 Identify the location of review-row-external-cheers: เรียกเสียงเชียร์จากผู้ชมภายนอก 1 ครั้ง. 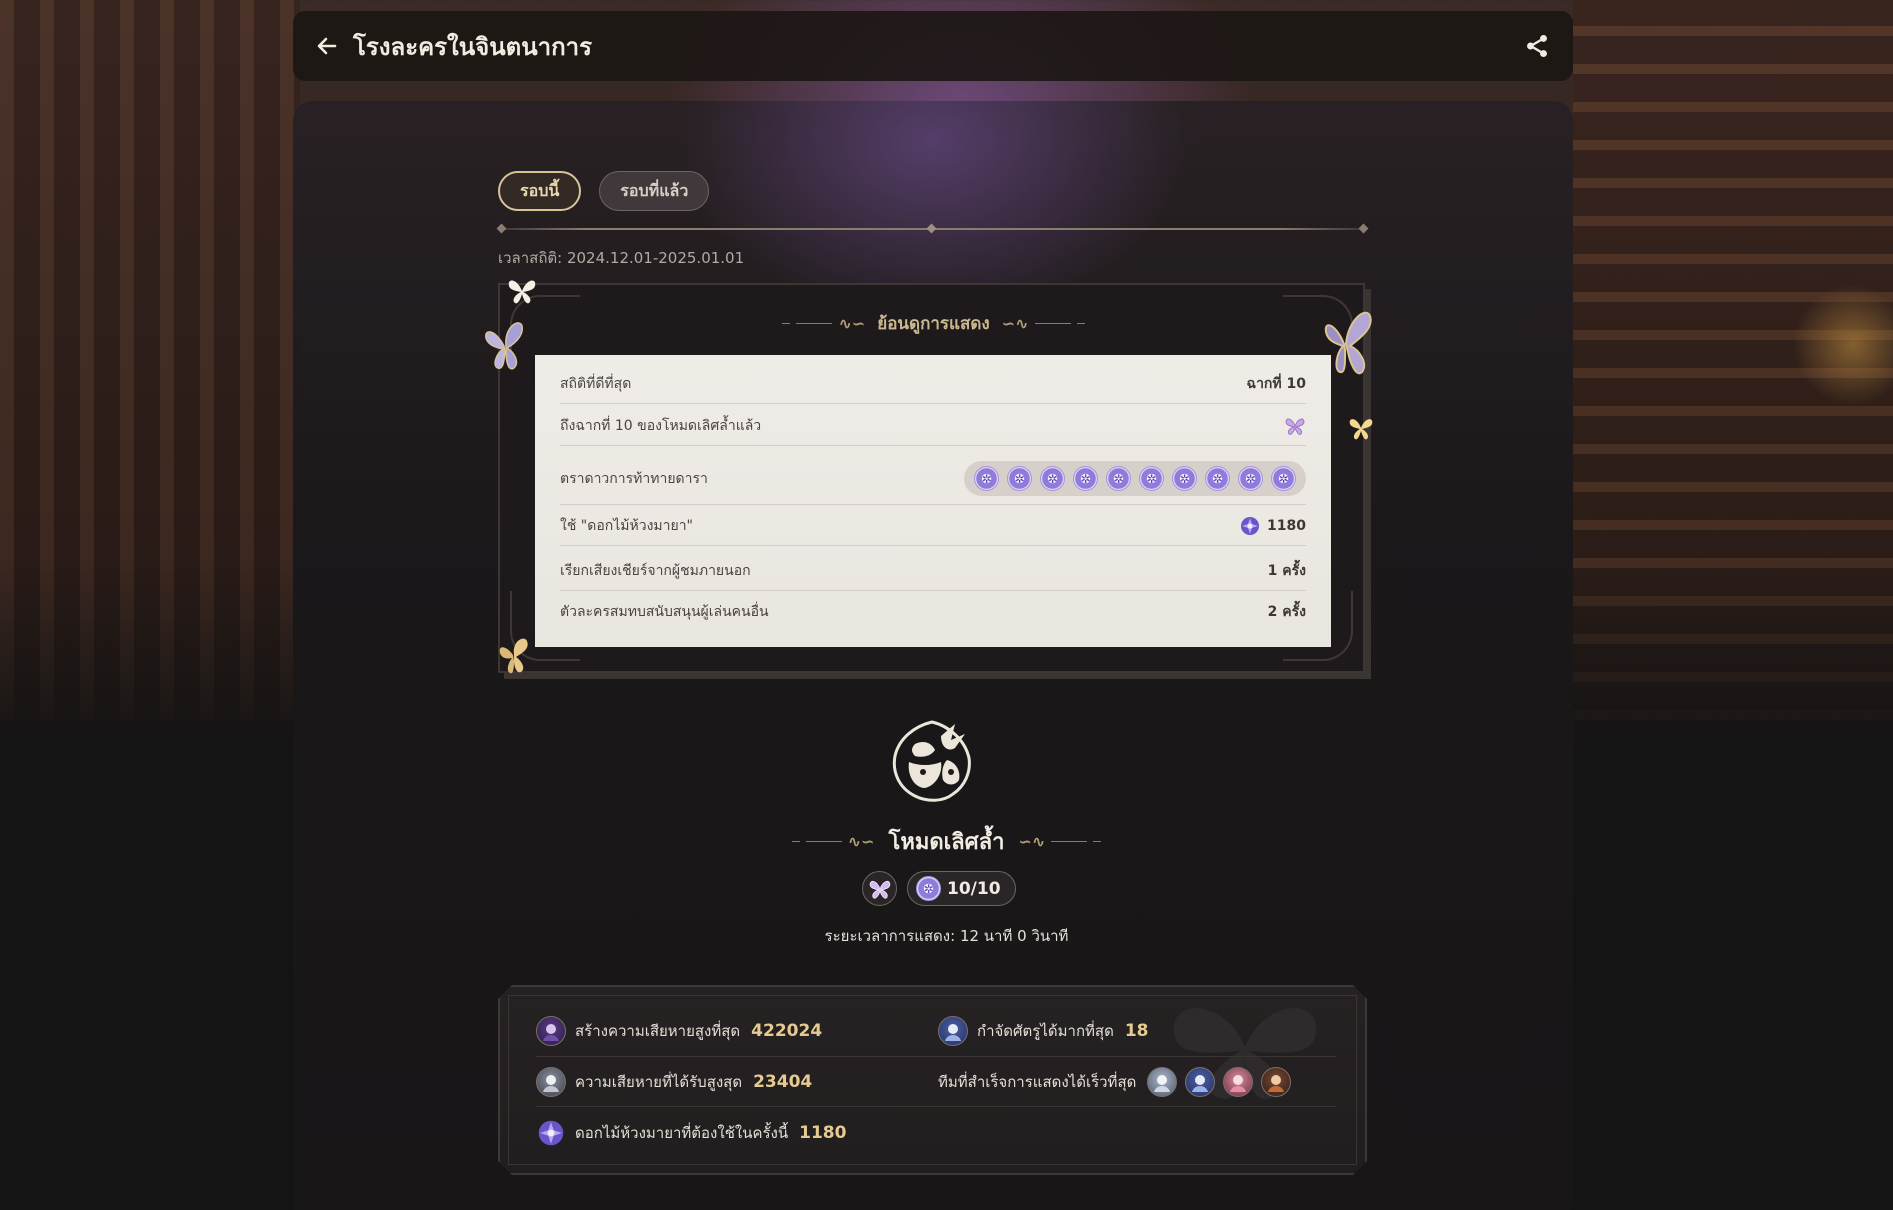
(933, 575).